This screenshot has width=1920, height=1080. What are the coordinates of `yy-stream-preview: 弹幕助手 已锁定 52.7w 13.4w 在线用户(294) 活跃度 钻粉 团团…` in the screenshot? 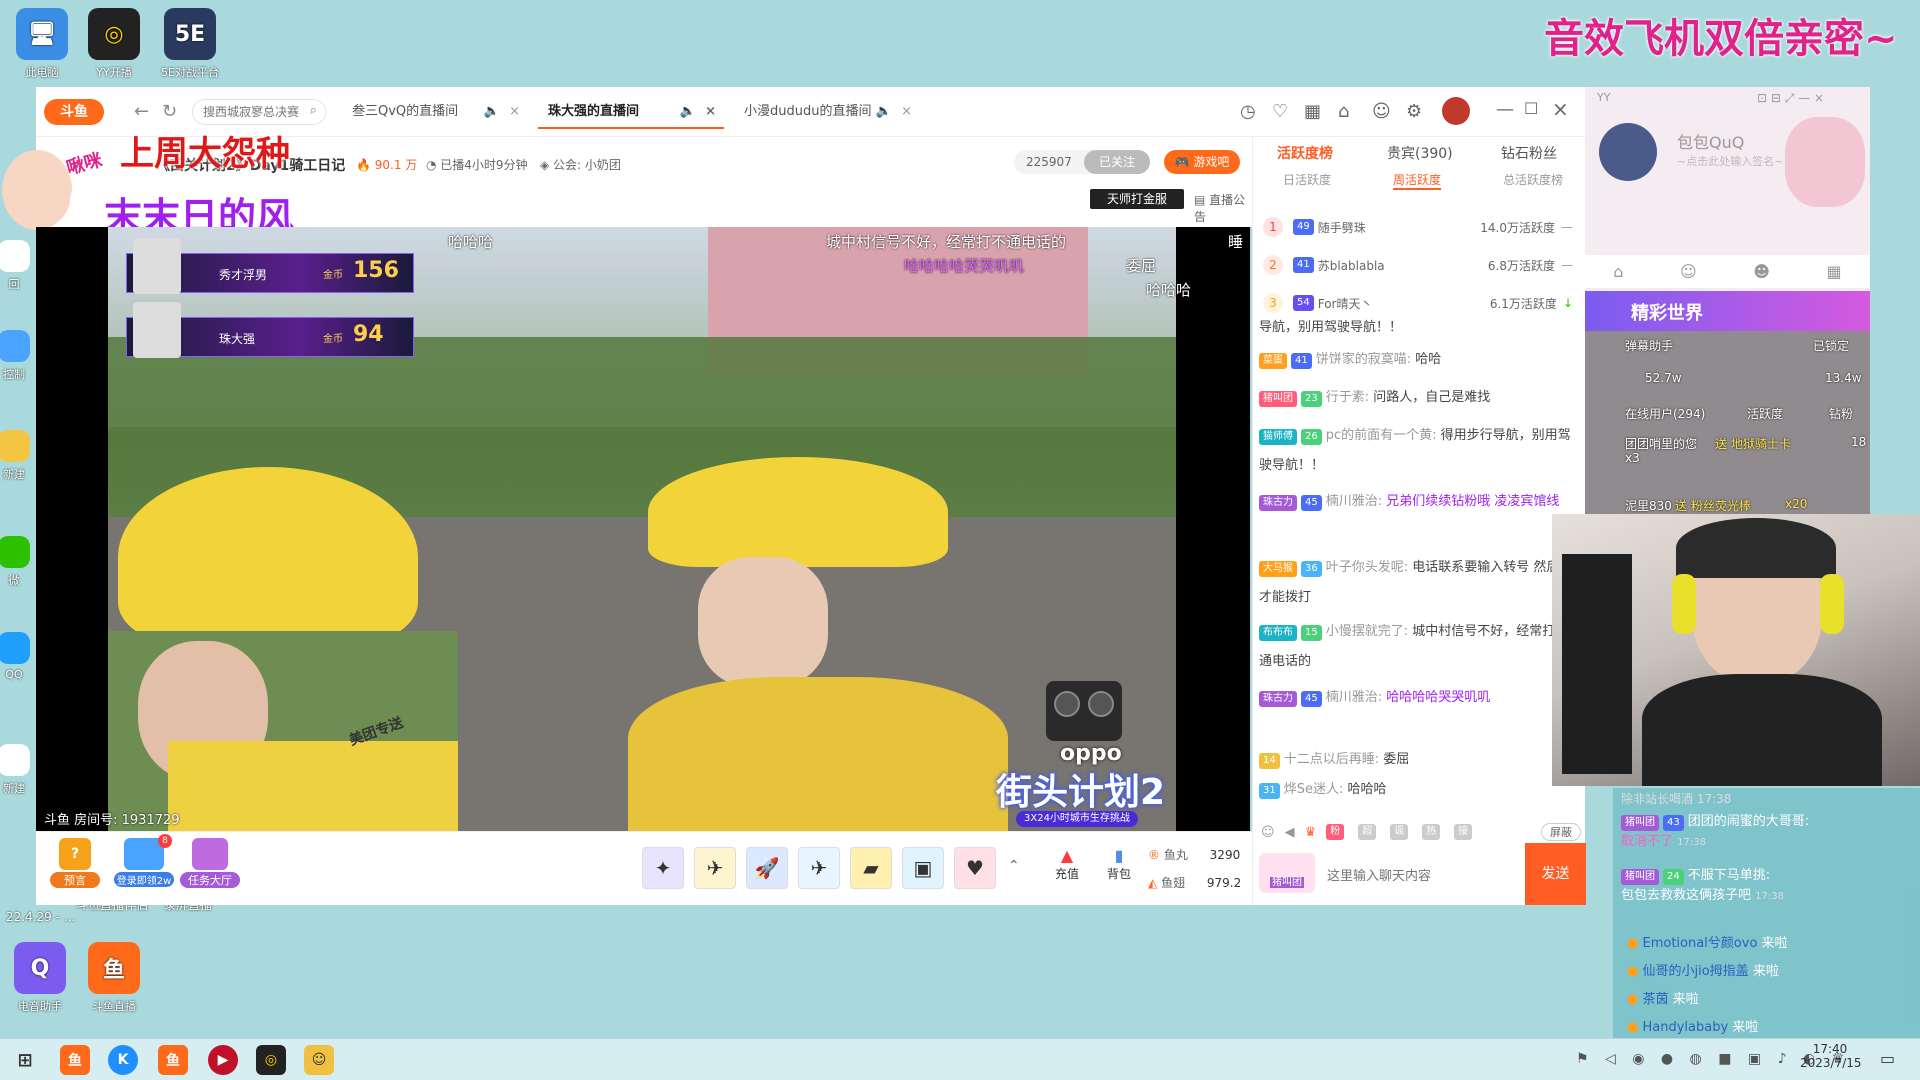 It's located at (1727, 424).